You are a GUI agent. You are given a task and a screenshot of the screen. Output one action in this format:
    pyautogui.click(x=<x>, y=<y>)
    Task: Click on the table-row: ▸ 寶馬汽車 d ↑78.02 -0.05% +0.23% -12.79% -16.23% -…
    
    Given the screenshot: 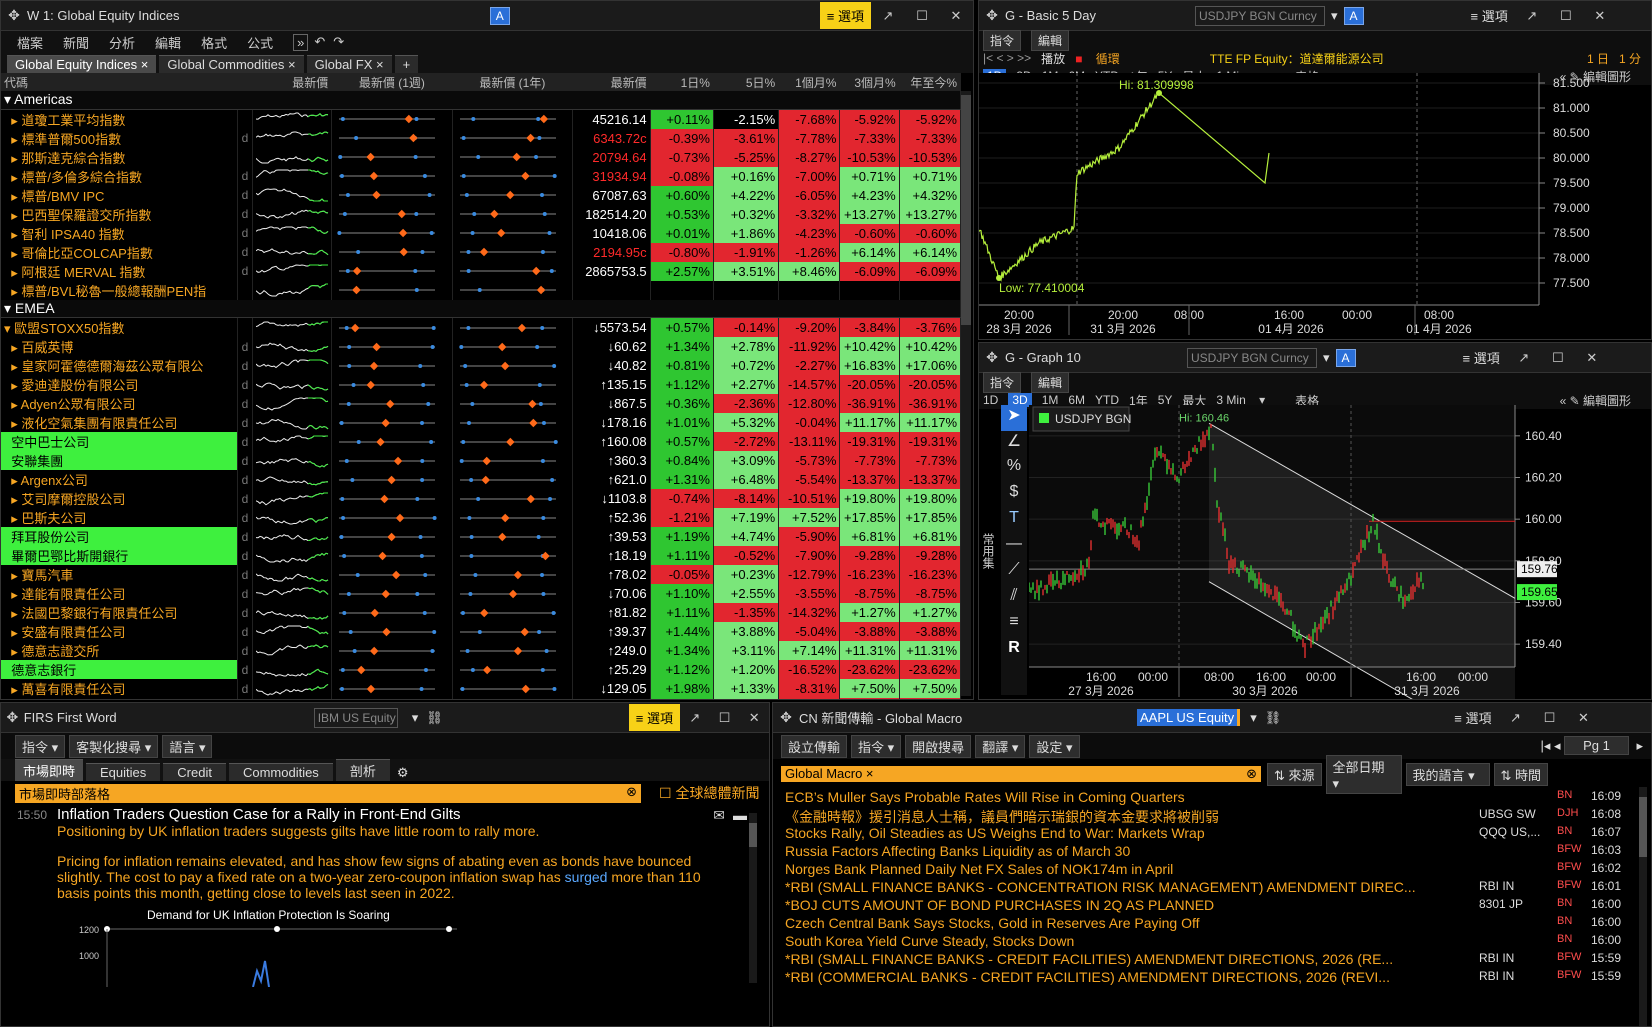 What is the action you would take?
    pyautogui.click(x=481, y=574)
    